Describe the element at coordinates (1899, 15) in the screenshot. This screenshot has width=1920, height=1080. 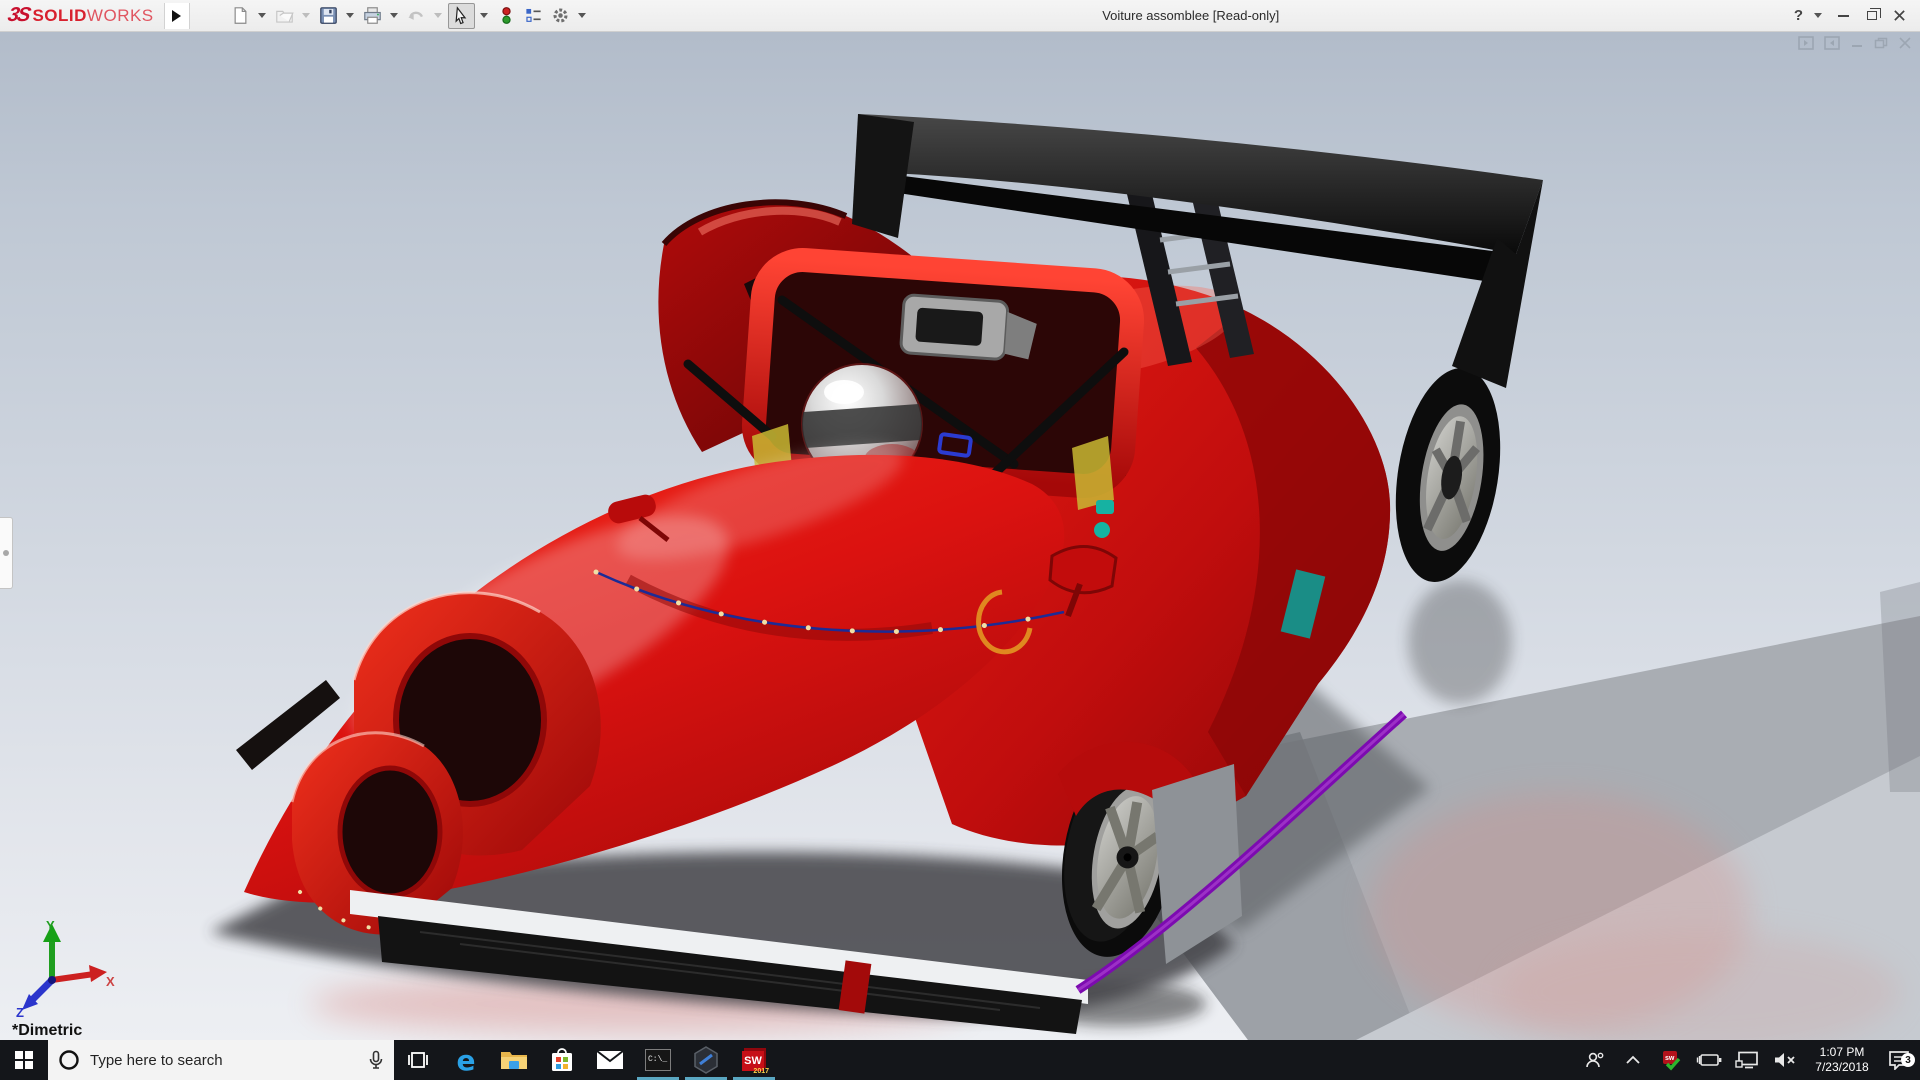
I see `close-button` at that location.